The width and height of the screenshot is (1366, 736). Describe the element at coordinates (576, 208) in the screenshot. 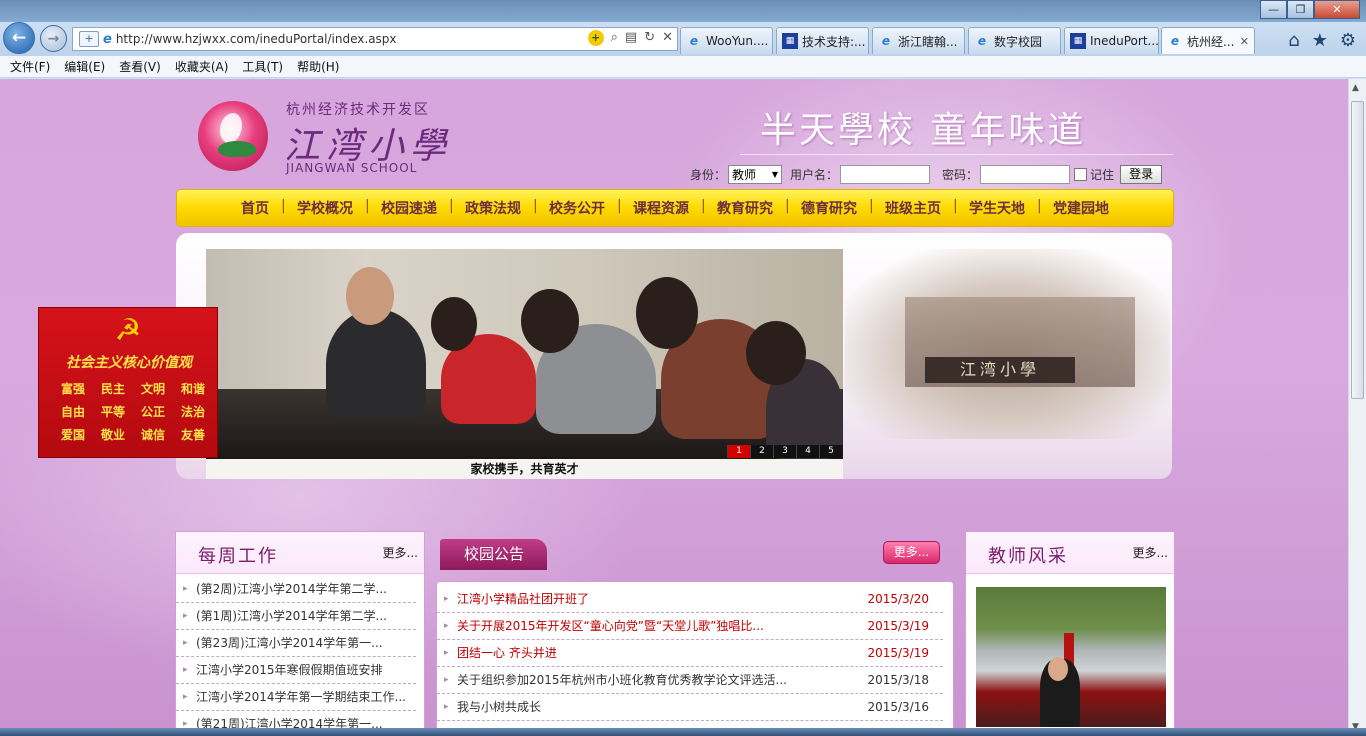

I see `nav-school-affairs: 校务公开` at that location.